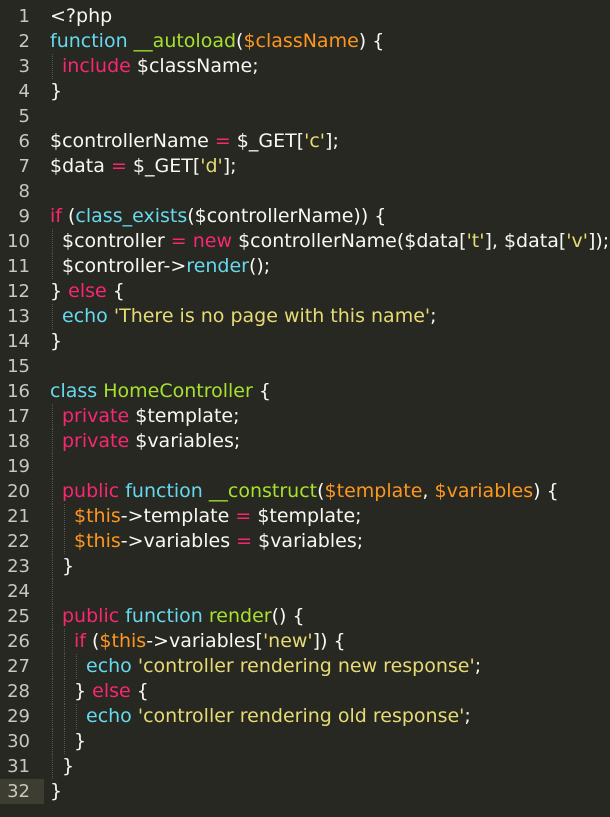  I want to click on code-line: 2 function __autoload($className) {, so click(305, 41).